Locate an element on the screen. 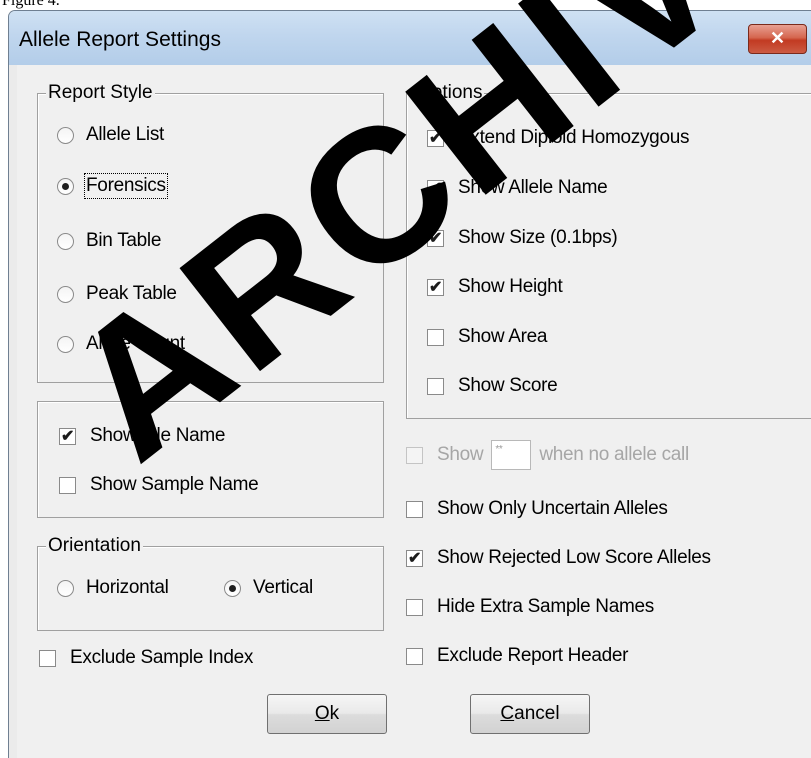 Image resolution: width=811 pixels, height=758 pixels. radio-peak-table: Peak Table is located at coordinates (117, 294).